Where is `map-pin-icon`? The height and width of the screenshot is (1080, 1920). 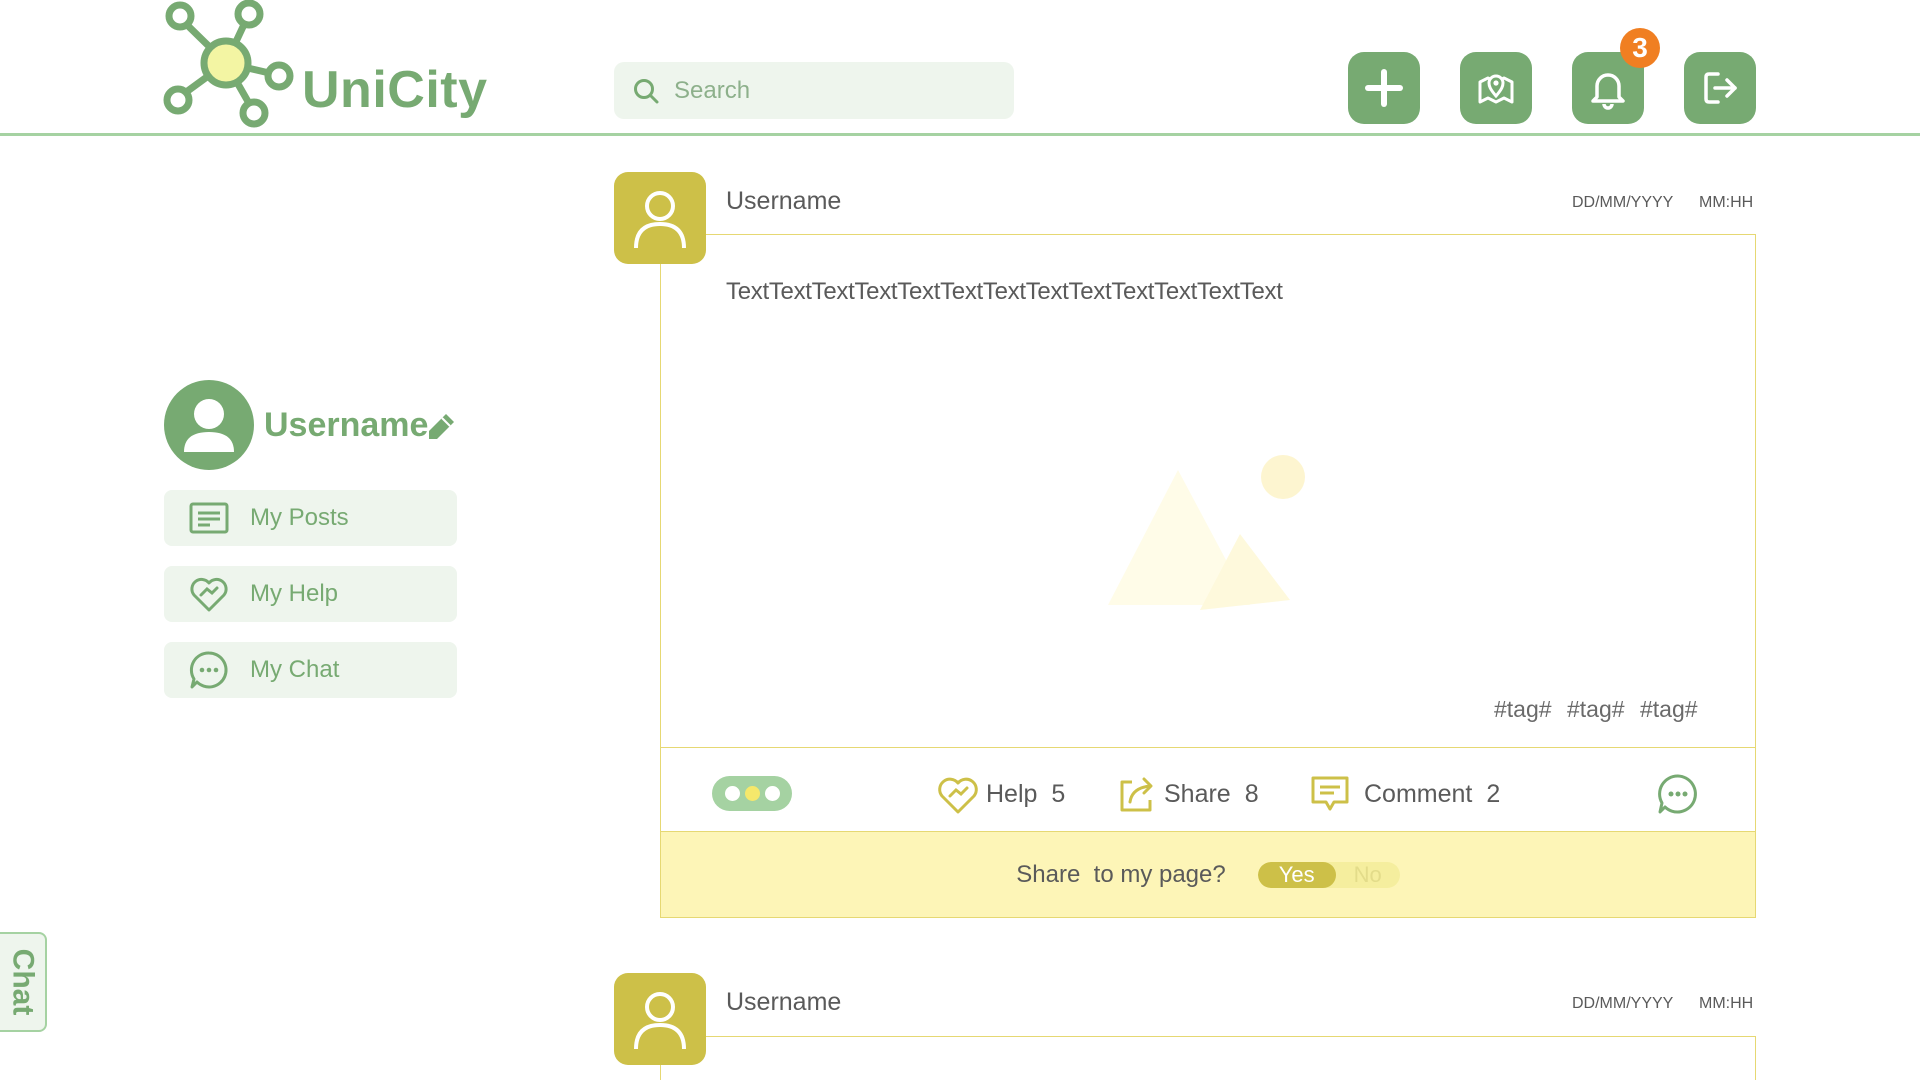
map-pin-icon is located at coordinates (1496, 89).